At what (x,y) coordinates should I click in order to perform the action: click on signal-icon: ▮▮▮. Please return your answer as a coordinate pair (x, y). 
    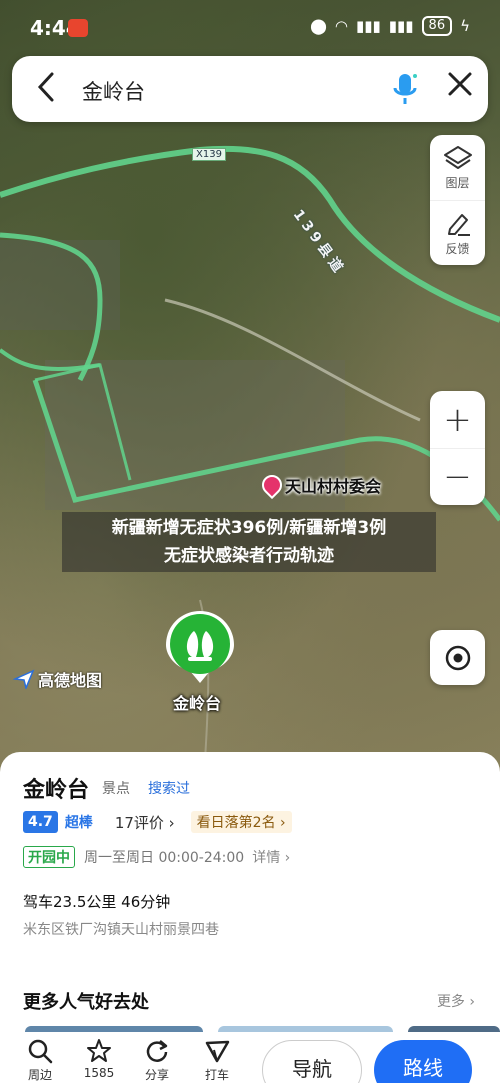
    Looking at the image, I should click on (368, 26).